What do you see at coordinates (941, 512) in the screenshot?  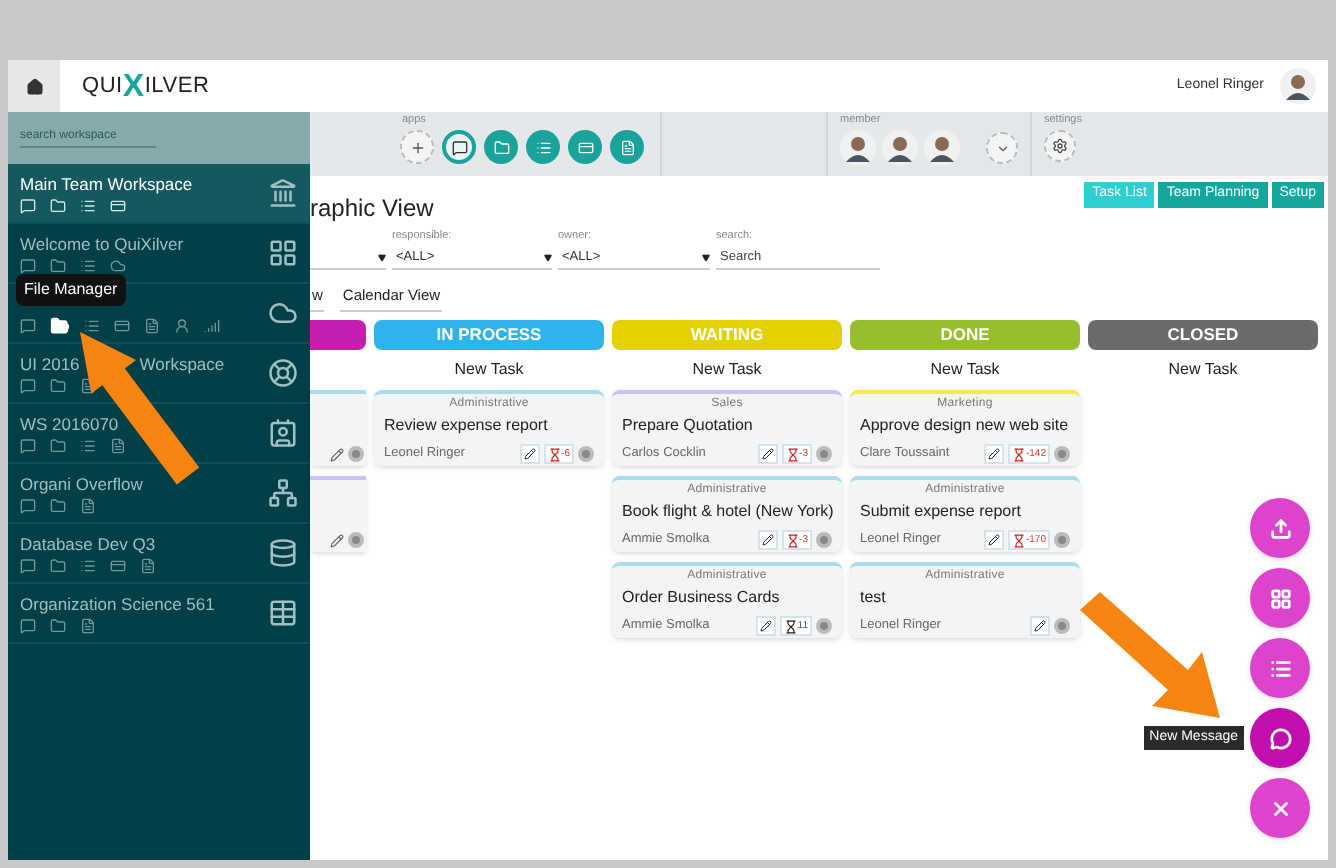 I see `task-title: Submit expense report` at bounding box center [941, 512].